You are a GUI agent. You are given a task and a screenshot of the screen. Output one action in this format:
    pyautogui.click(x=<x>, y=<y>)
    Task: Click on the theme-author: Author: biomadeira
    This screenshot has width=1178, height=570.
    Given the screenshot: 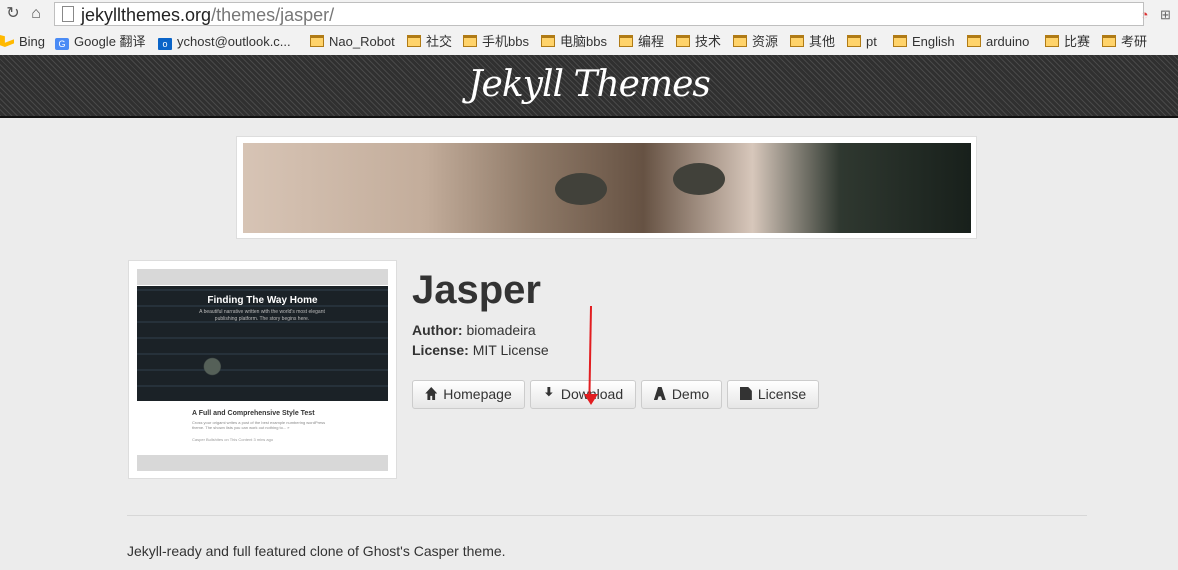 What is the action you would take?
    pyautogui.click(x=474, y=330)
    